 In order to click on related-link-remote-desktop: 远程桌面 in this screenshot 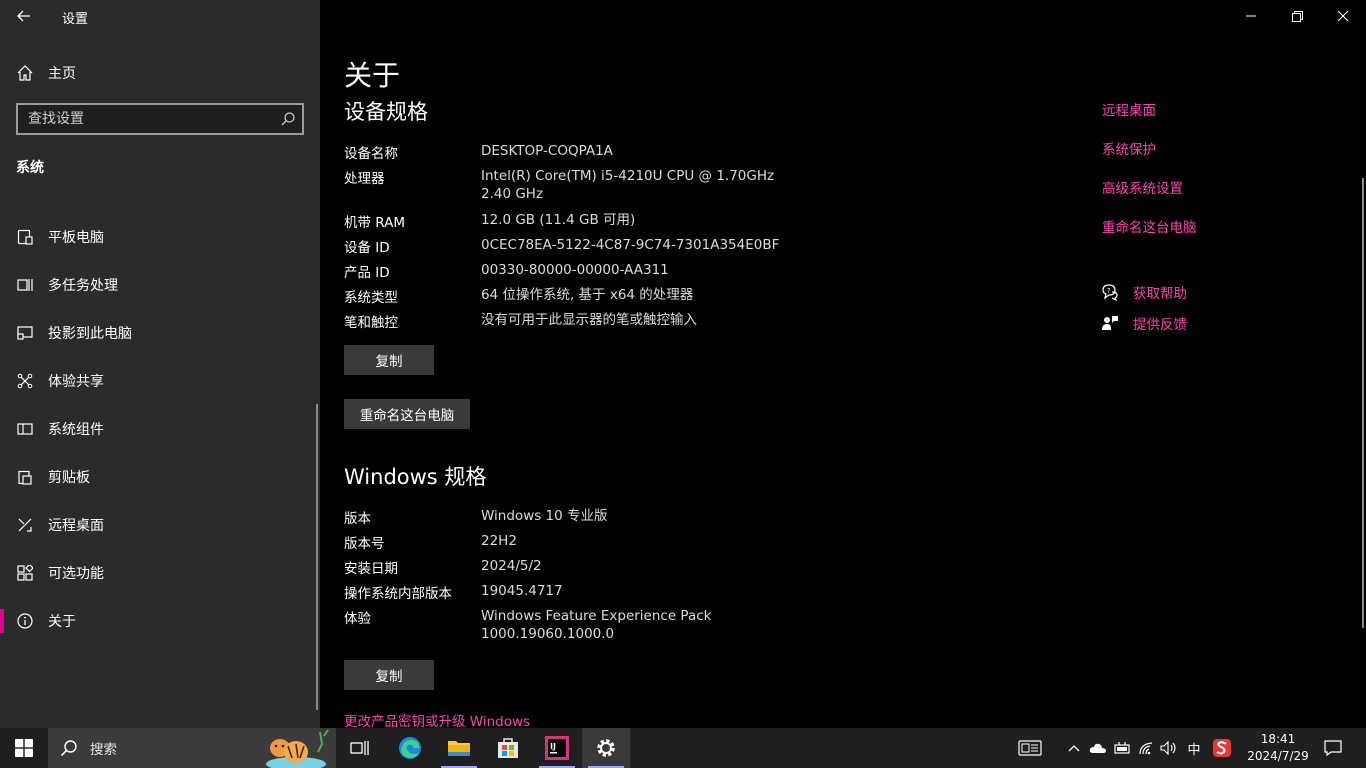, I will do `click(1129, 109)`.